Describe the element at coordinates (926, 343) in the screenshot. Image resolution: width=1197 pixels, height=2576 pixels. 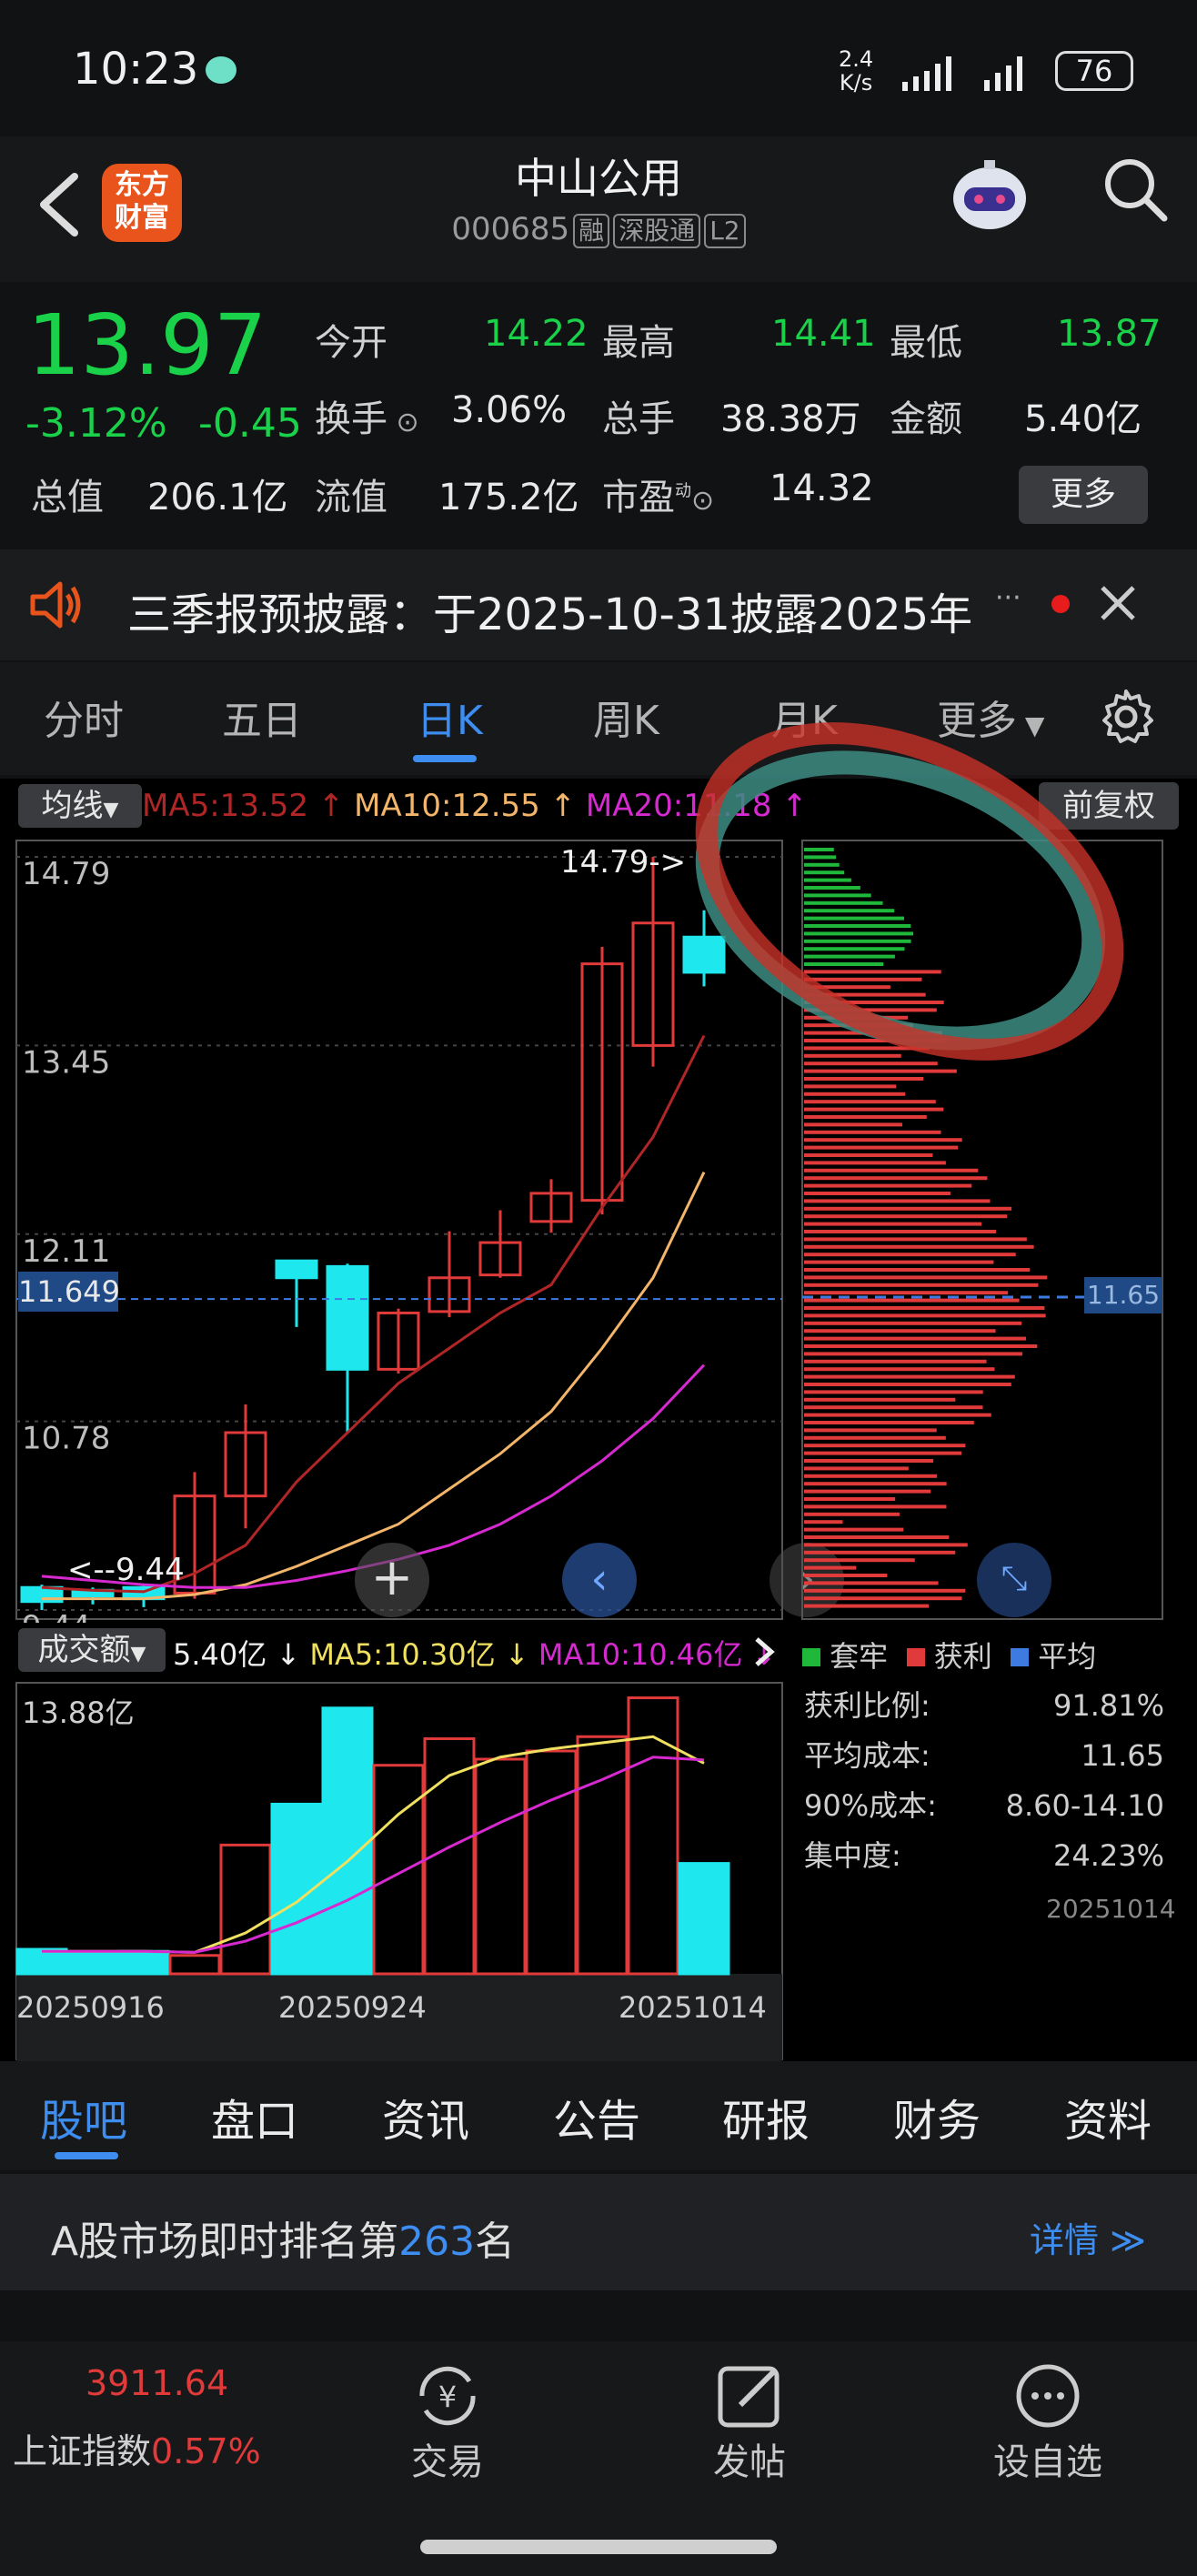
I see `low-label: 最低` at that location.